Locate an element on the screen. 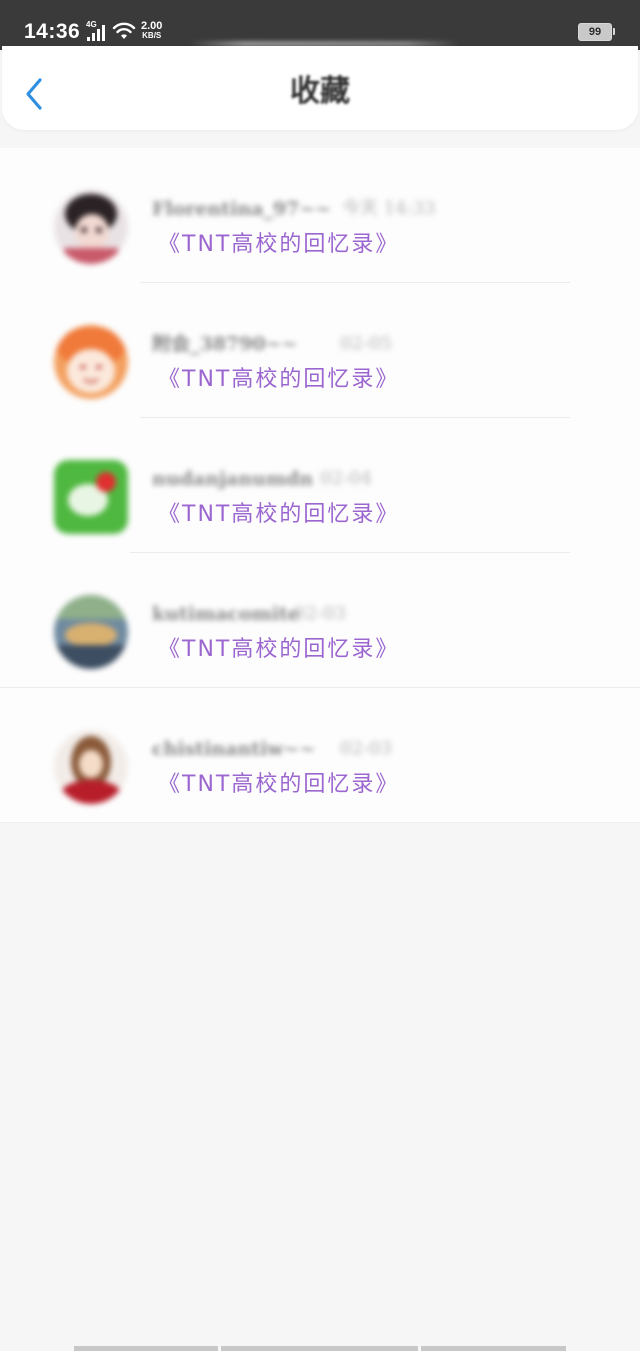 This screenshot has height=1351, width=640. network-speed-unit: KB/S is located at coordinates (152, 35).